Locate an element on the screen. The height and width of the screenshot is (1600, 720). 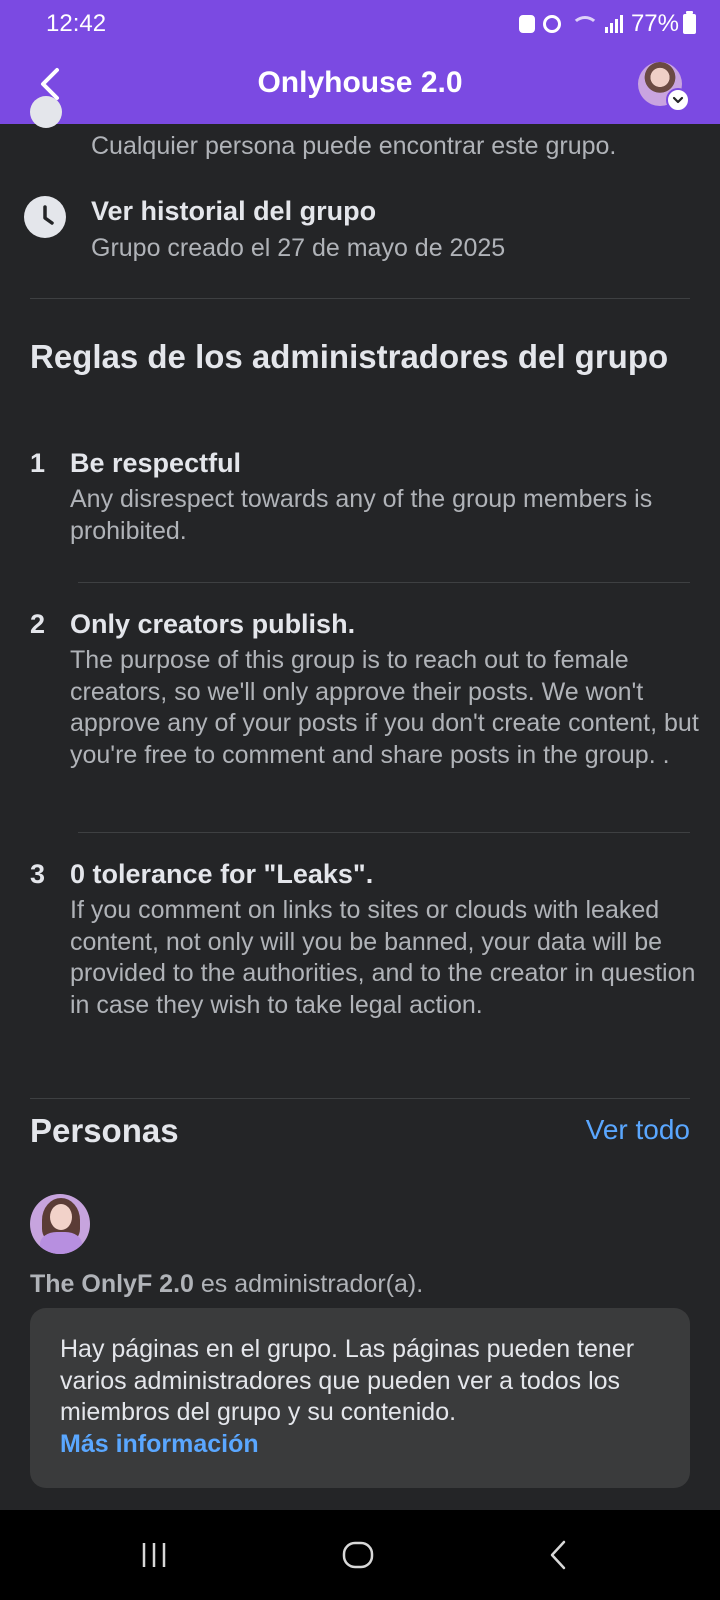
page-title: Onlyhouse 2.0 is located at coordinates (360, 82).